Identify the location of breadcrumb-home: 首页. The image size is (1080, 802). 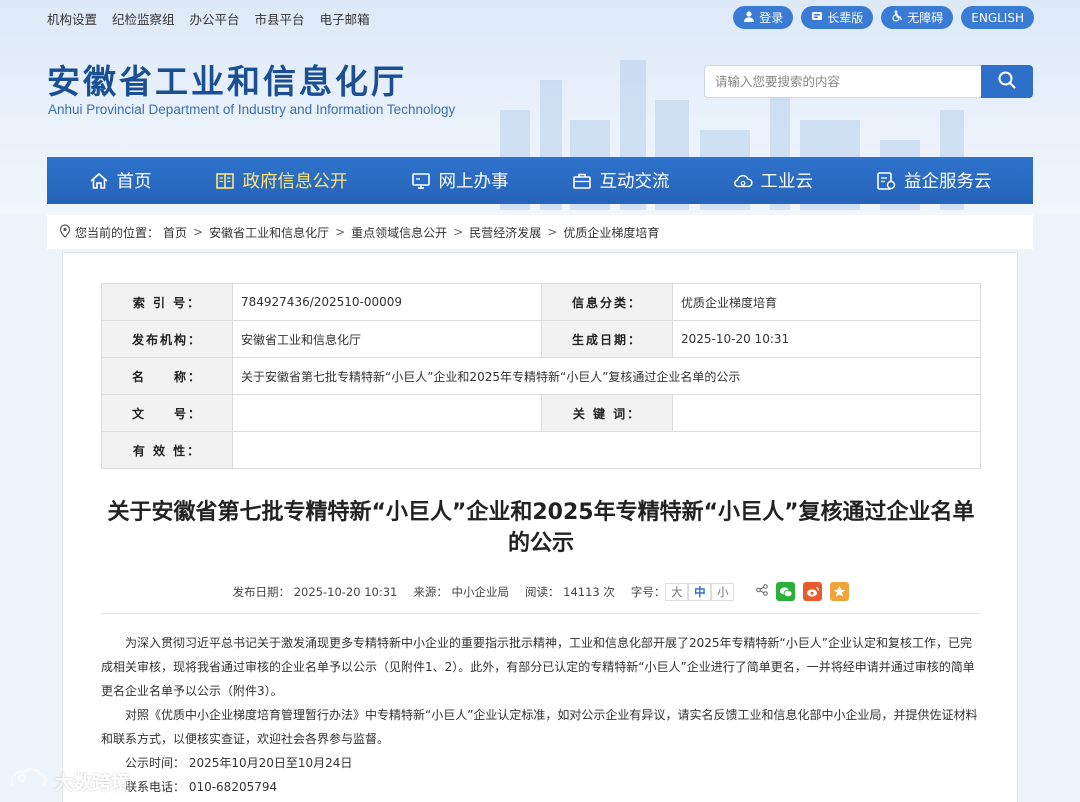
(175, 232).